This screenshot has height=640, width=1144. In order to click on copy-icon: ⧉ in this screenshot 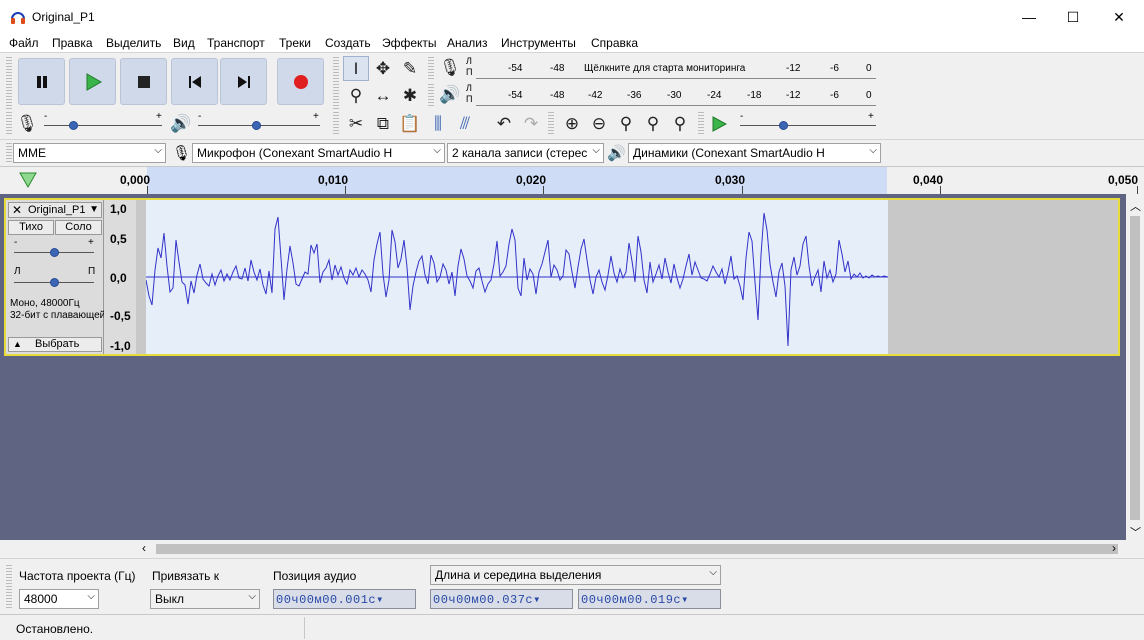, I will do `click(383, 123)`.